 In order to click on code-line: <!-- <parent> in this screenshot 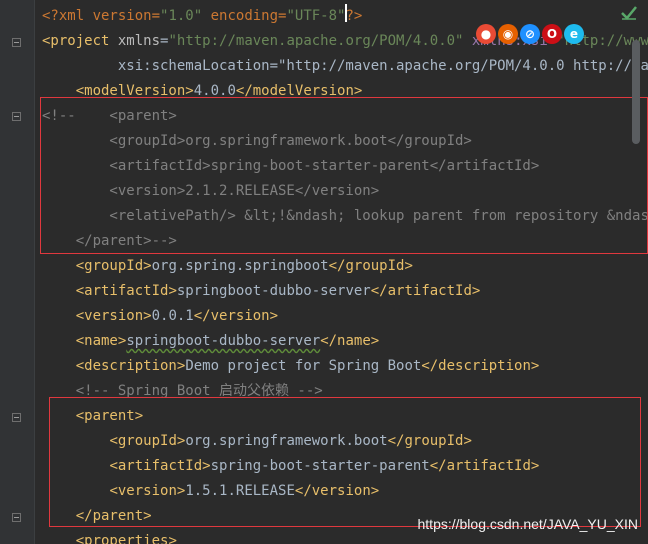, I will do `click(109, 116)`.